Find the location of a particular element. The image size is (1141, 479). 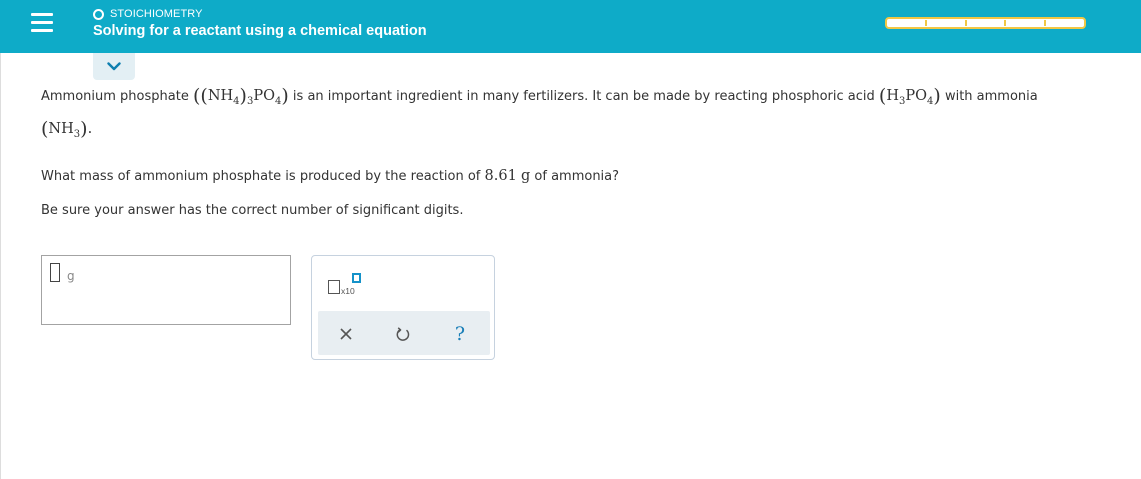

formula-ammonia: (NH3). is located at coordinates (67, 129).